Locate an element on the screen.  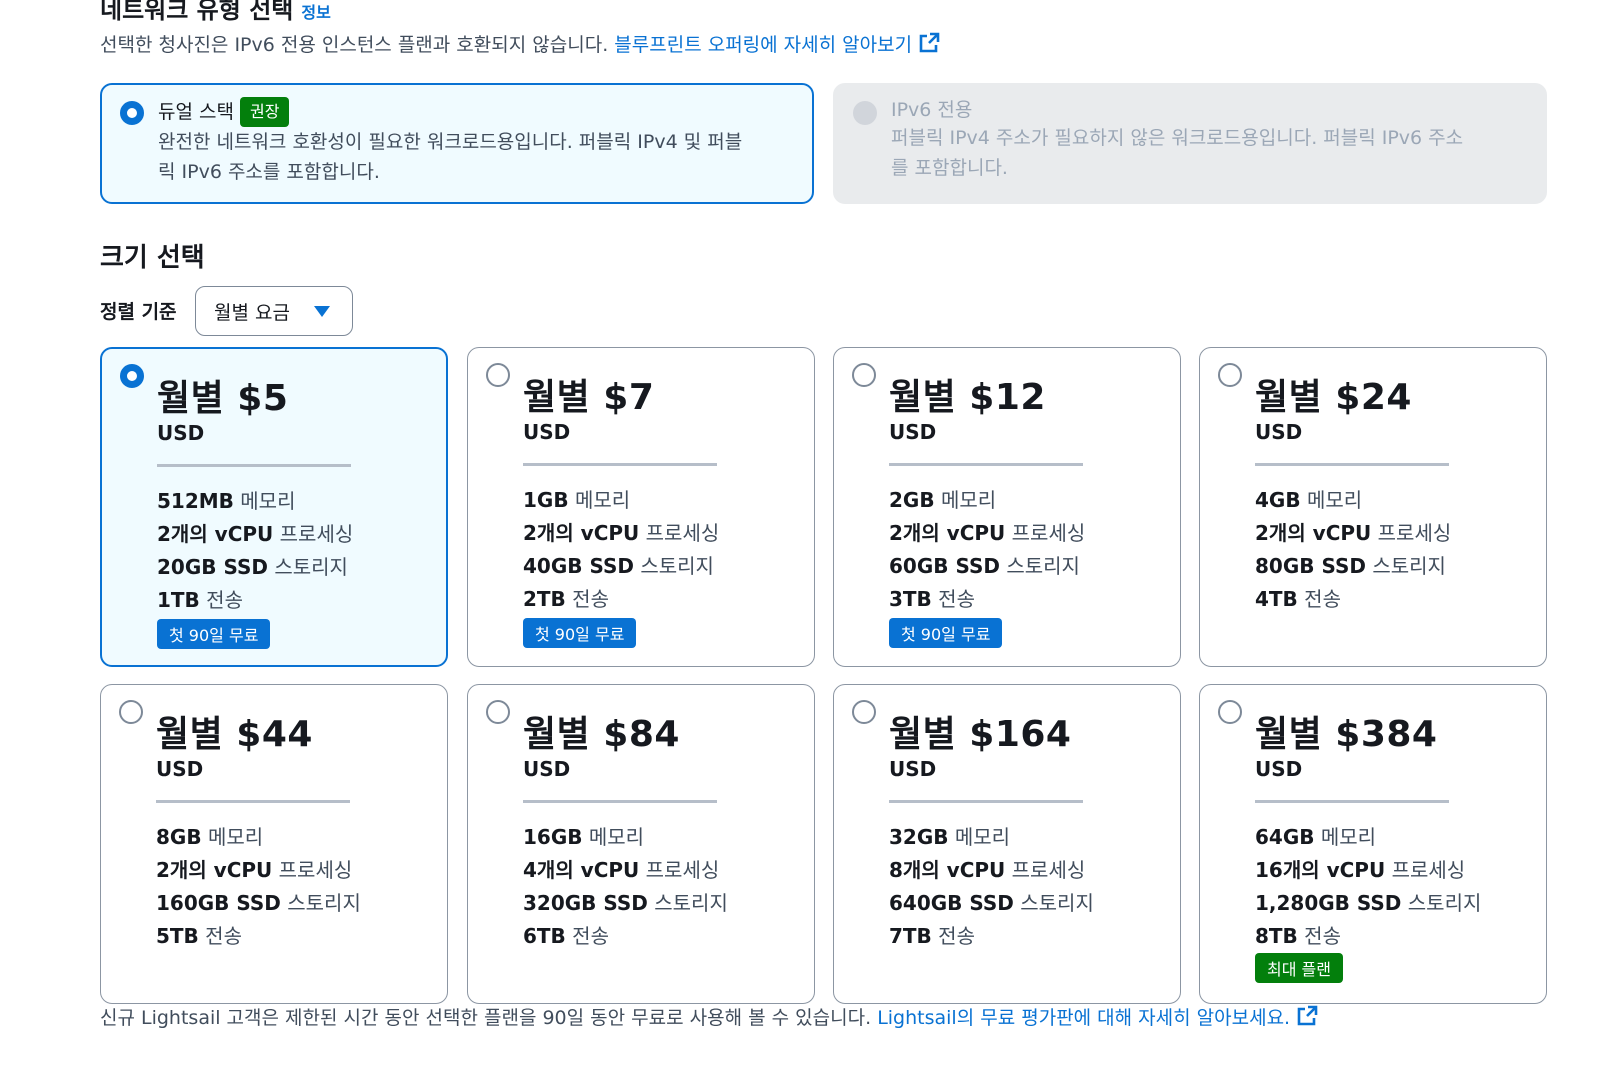
option-description-cont: 릭 IPv6 주소를 포함합니다. is located at coordinates (269, 172).